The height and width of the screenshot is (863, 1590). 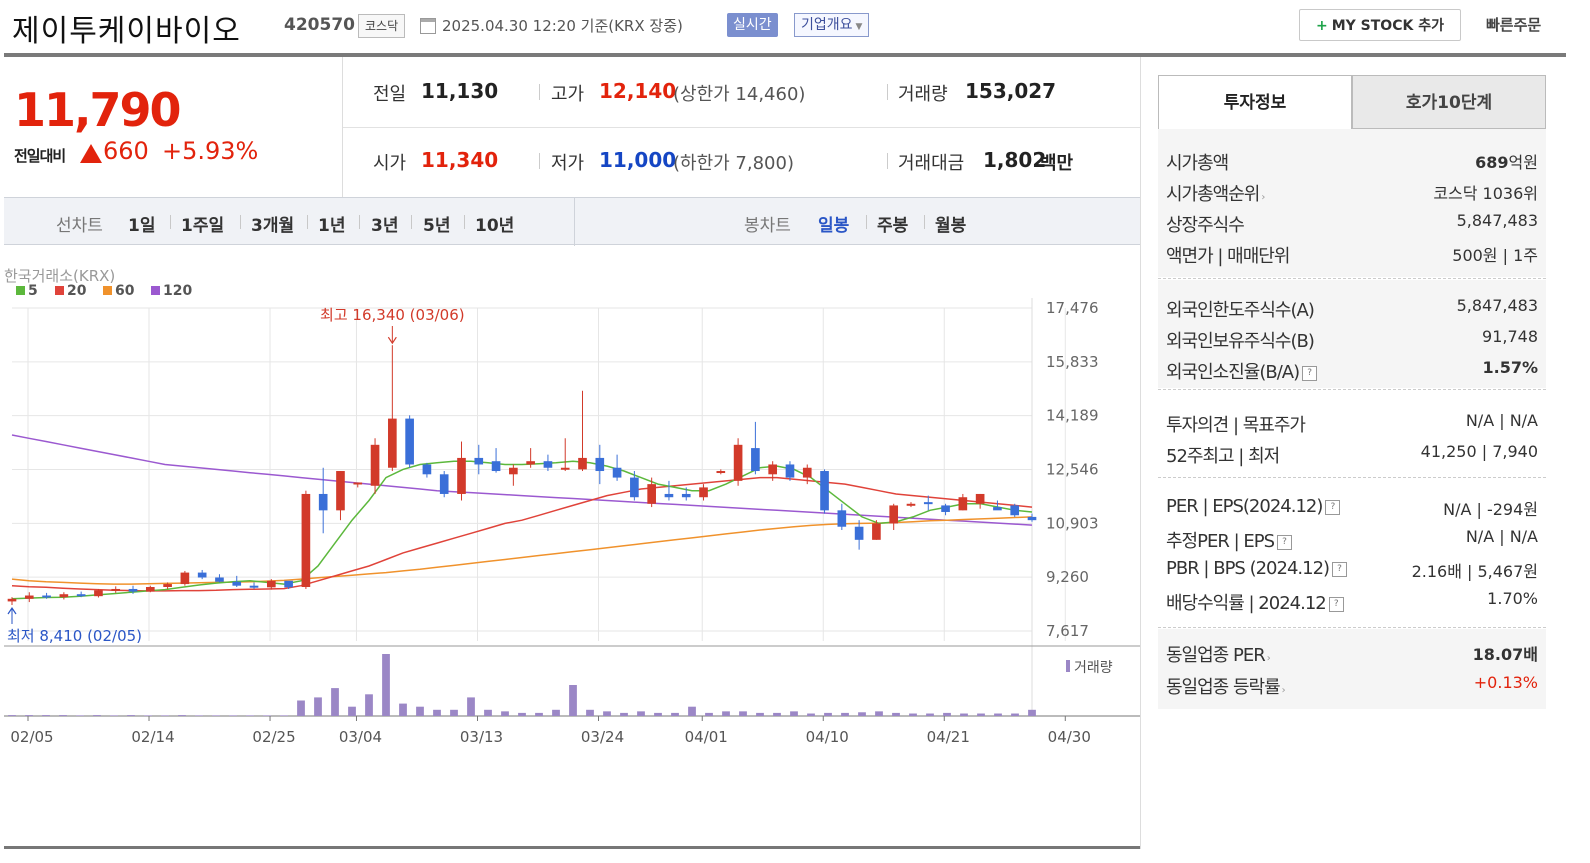 What do you see at coordinates (1387, 26) in the screenshot?
I see `add-my-stock-label: MY STOCK 추가` at bounding box center [1387, 26].